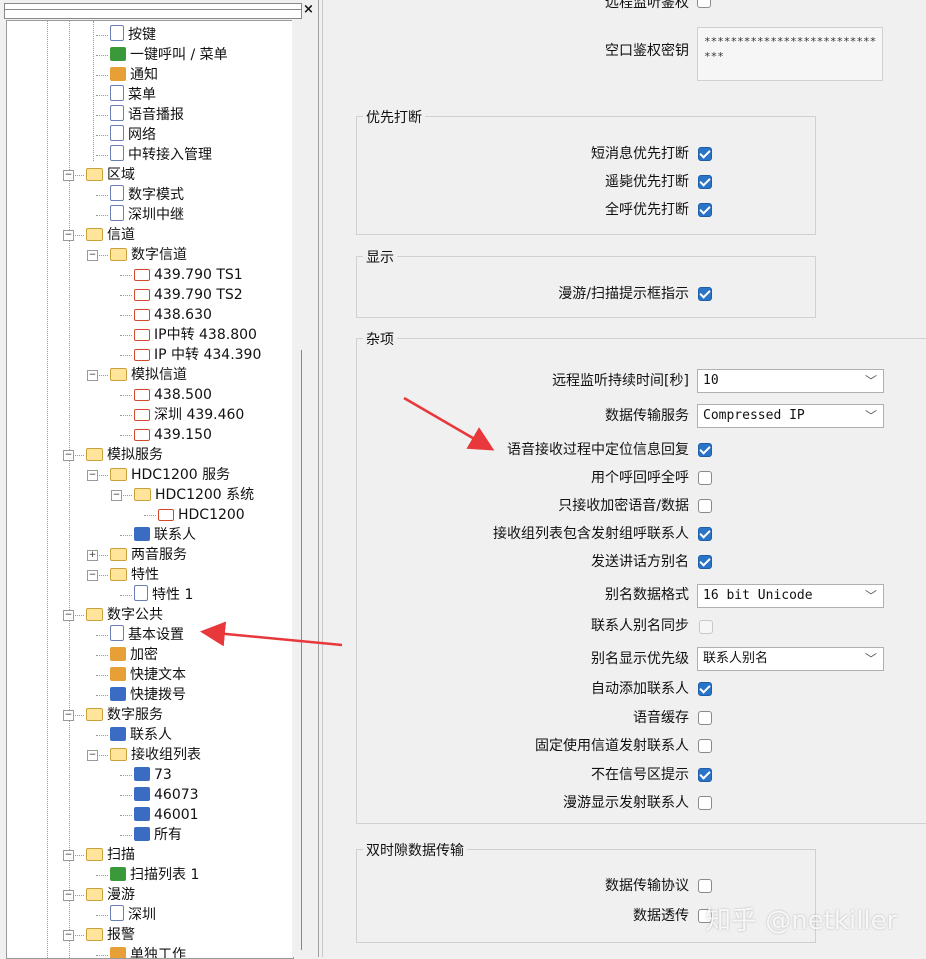 This screenshot has height=959, width=926. Describe the element at coordinates (117, 33) in the screenshot. I see `keyboard-icon` at that location.